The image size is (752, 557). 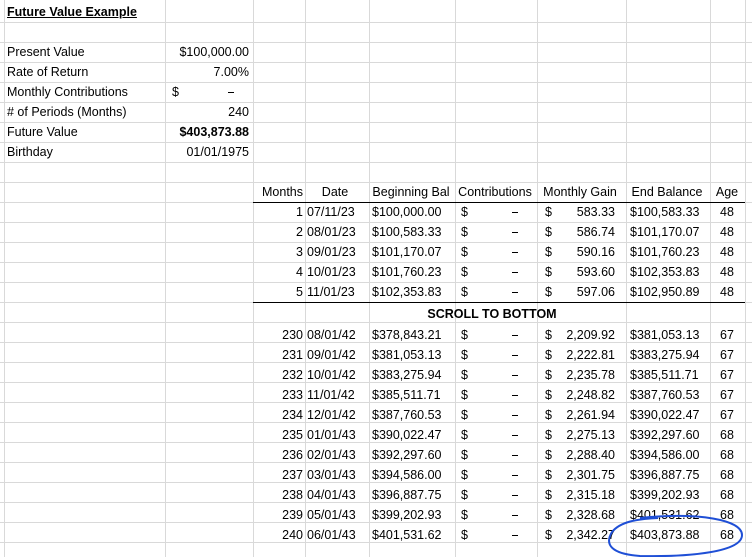 I want to click on annotation-stroke, so click(x=676, y=536).